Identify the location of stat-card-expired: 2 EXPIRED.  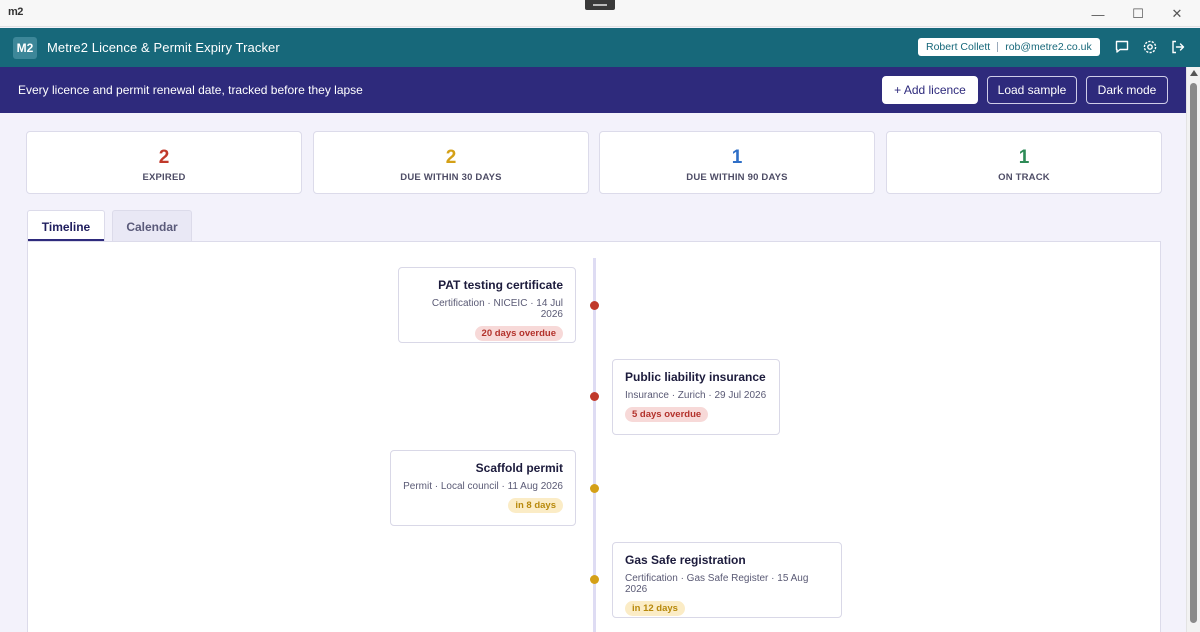
(164, 162).